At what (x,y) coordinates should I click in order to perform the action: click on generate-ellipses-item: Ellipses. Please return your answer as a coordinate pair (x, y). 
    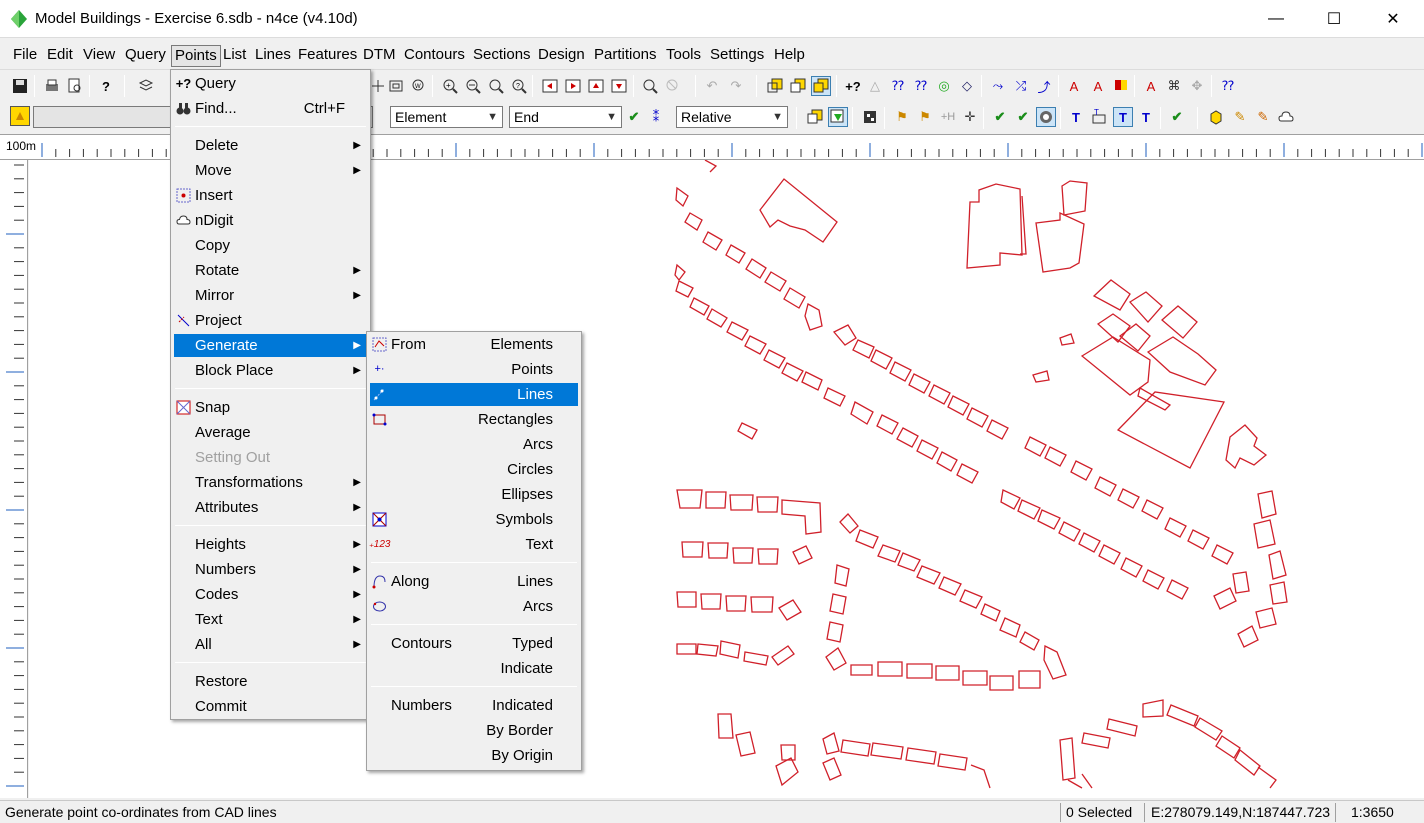
    Looking at the image, I should click on (474, 494).